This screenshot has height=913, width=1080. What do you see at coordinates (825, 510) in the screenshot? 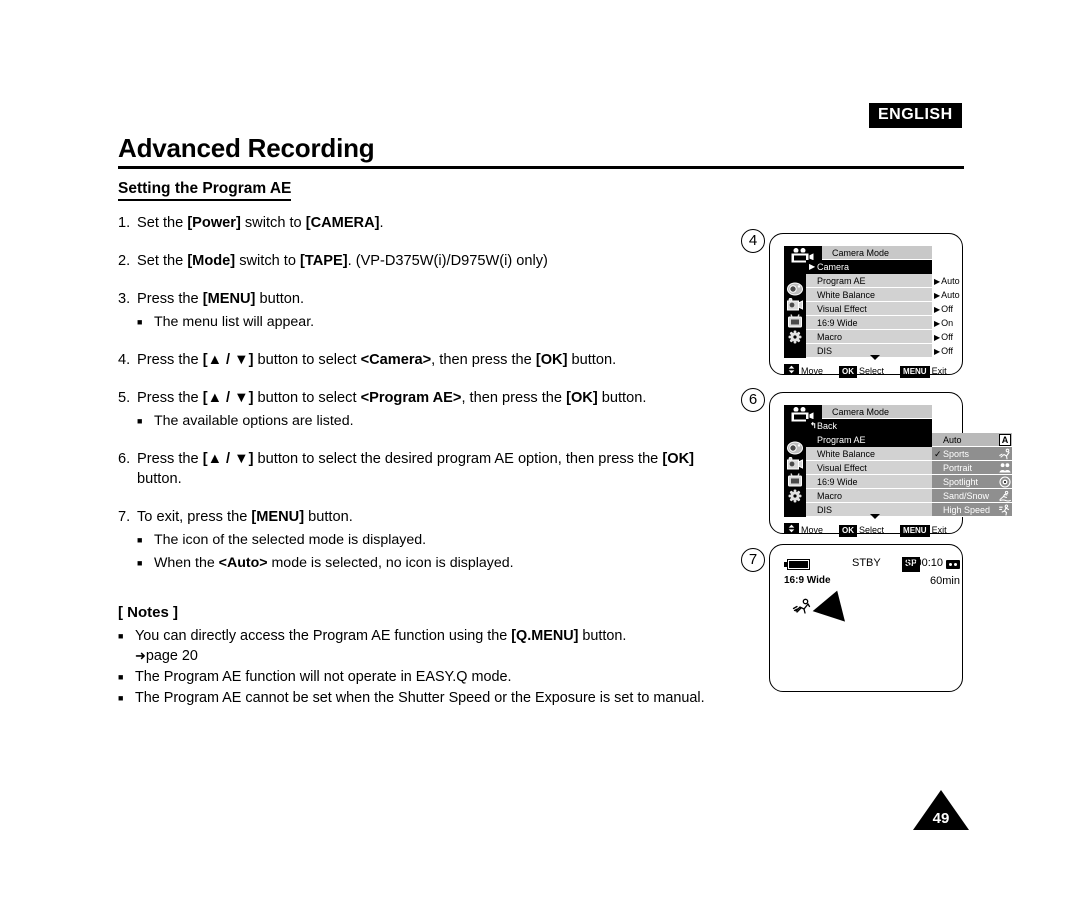
I see `menu-item-label: DIS` at bounding box center [825, 510].